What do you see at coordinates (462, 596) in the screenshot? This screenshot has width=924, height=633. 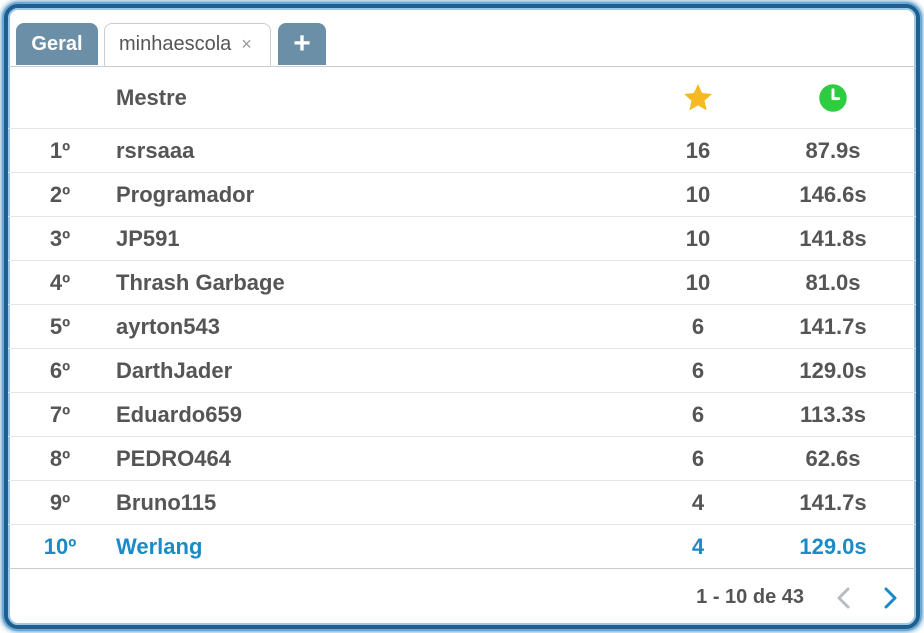 I see `pagination: 1 - 10 de 43` at bounding box center [462, 596].